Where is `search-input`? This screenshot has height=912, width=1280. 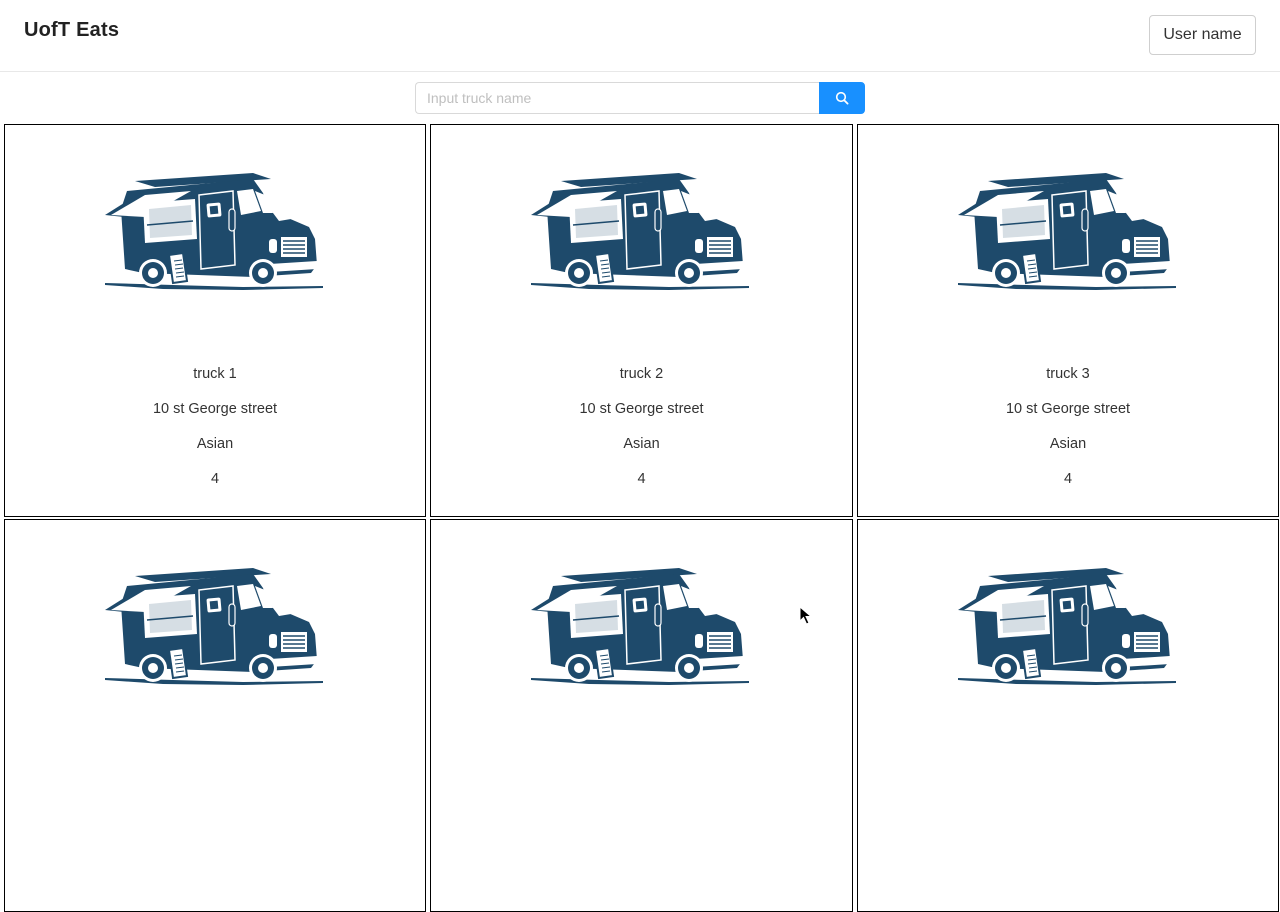
search-input is located at coordinates (617, 98).